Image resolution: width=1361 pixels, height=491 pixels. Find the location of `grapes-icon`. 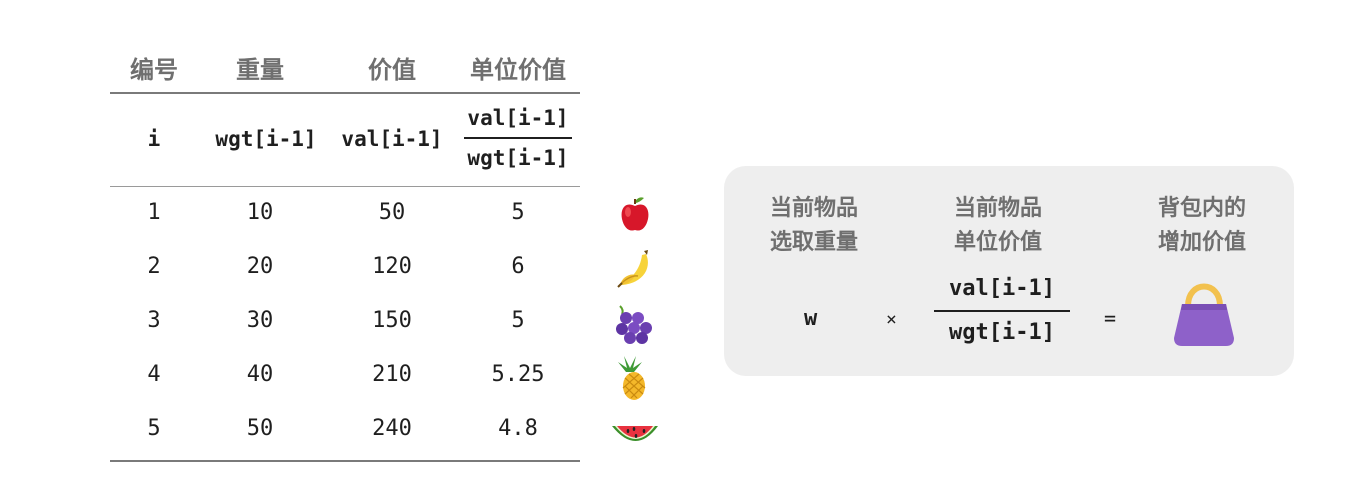

grapes-icon is located at coordinates (630, 324).